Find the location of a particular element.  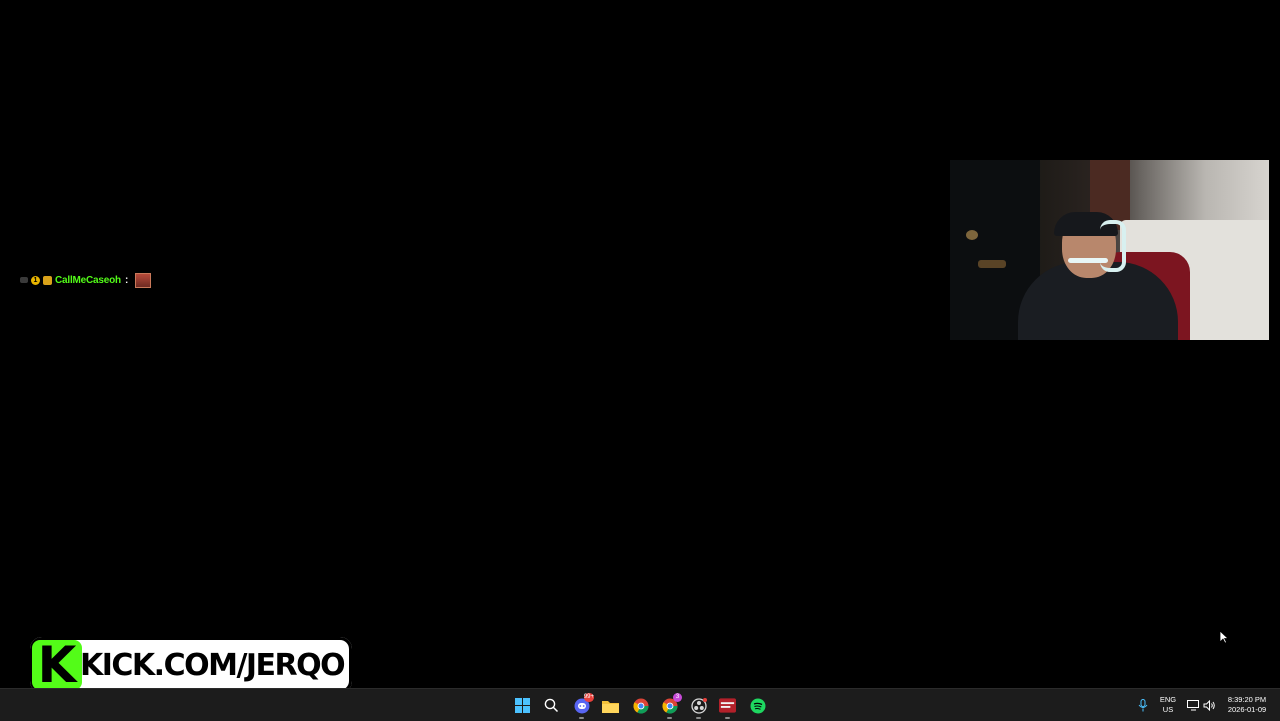

gift-badge-icon is located at coordinates (47, 280).